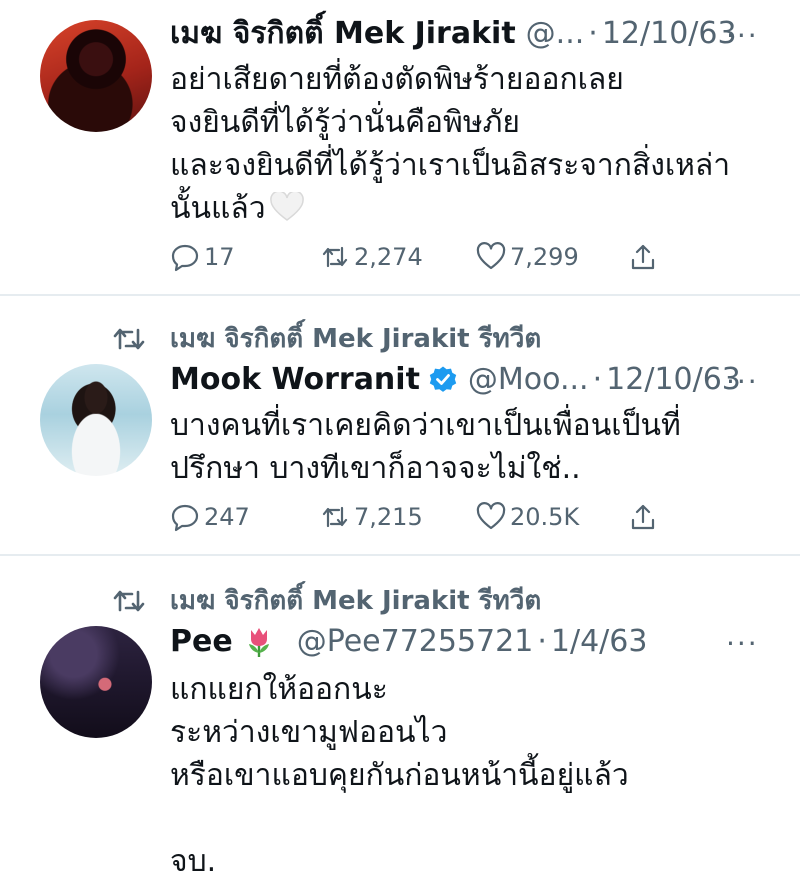  Describe the element at coordinates (343, 34) in the screenshot. I see `display-name: เมฆ จิรกิตติ์ Mek Jirakit` at that location.